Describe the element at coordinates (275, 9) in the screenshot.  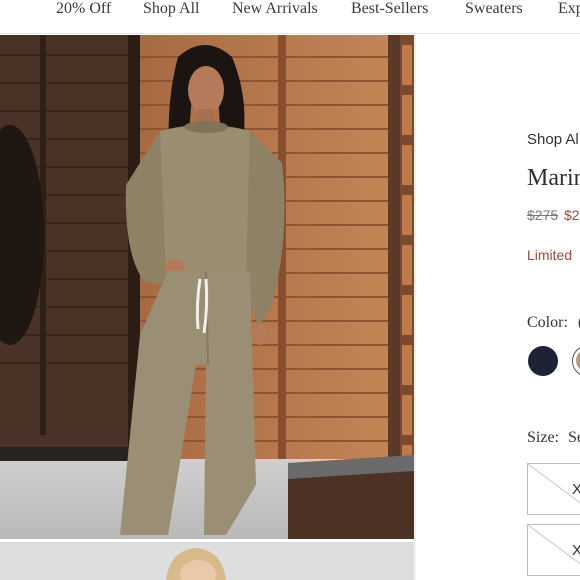
I see `nav-item-new-arrivals: New Arrivals` at that location.